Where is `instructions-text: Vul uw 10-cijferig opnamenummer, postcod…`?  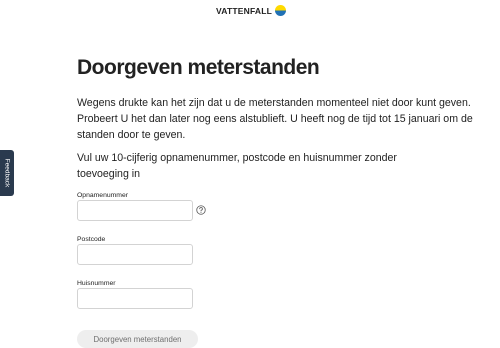
instructions-text: Vul uw 10-cijferig opnamenummer, postcod… is located at coordinates (237, 166).